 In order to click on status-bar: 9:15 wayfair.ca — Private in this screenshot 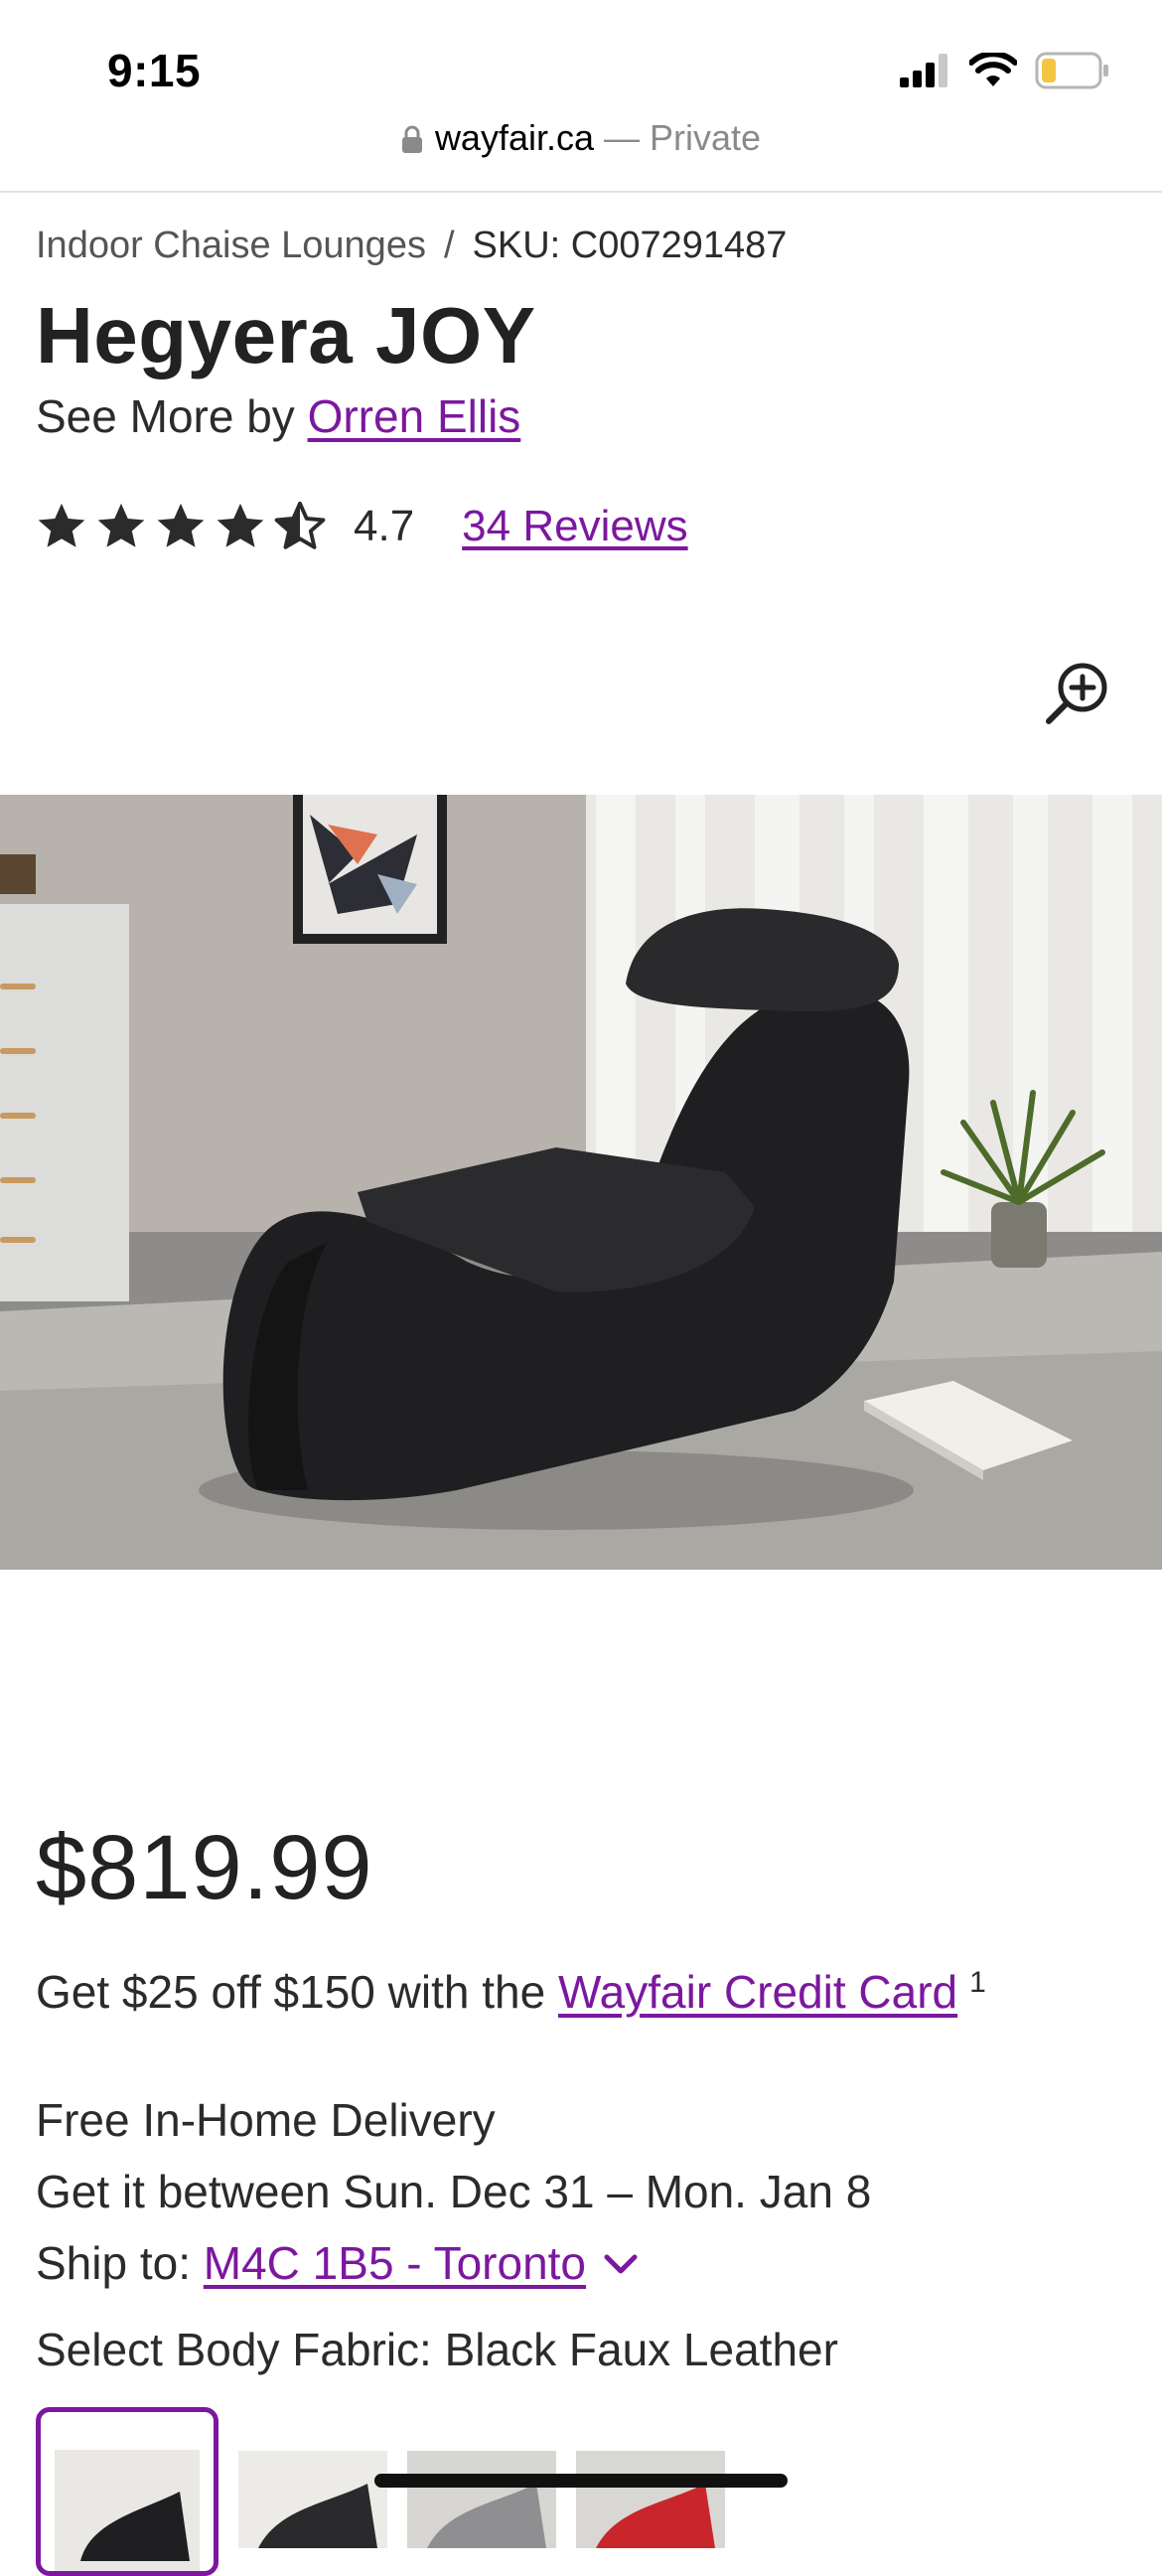, I will do `click(581, 79)`.